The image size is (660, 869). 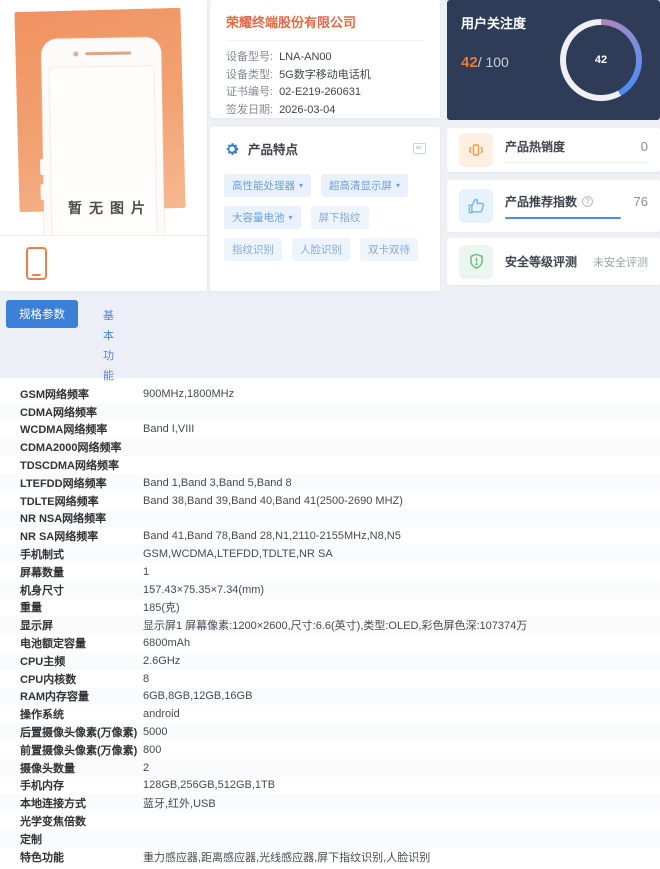 I want to click on recommend-body: 产品推荐指数 ? 76, so click(x=576, y=206).